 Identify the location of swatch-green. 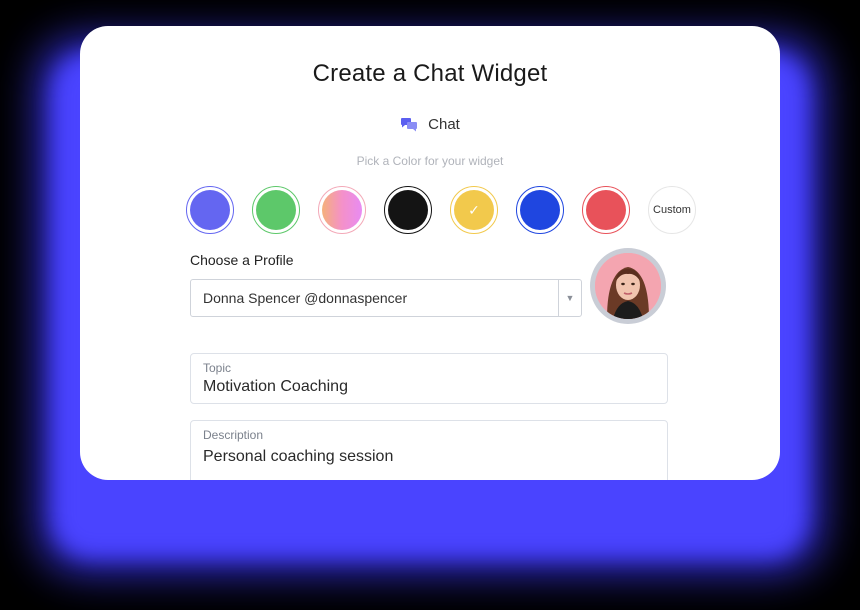
(276, 210).